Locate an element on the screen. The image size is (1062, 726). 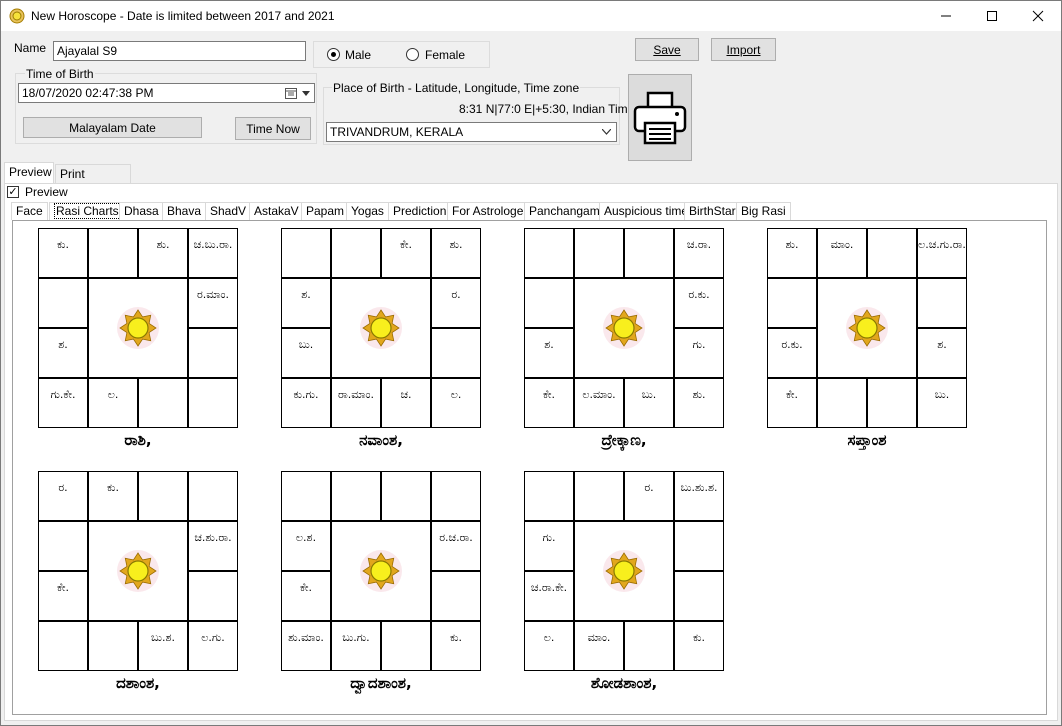
birth-datetime-picker: 18/07/2020 02:47:38 PM is located at coordinates (166, 93).